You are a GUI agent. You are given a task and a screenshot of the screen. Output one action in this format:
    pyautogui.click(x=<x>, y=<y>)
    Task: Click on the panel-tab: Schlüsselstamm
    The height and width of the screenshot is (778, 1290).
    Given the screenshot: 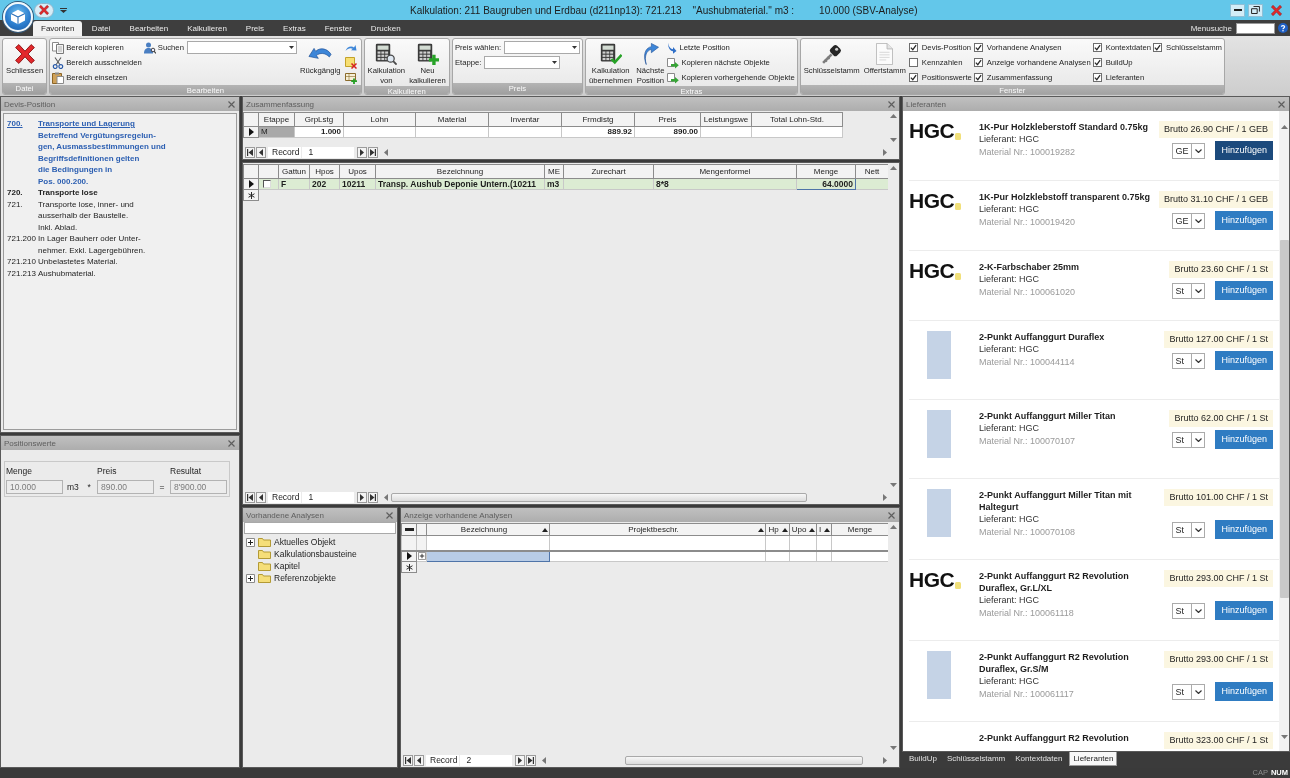 What is the action you would take?
    pyautogui.click(x=976, y=759)
    